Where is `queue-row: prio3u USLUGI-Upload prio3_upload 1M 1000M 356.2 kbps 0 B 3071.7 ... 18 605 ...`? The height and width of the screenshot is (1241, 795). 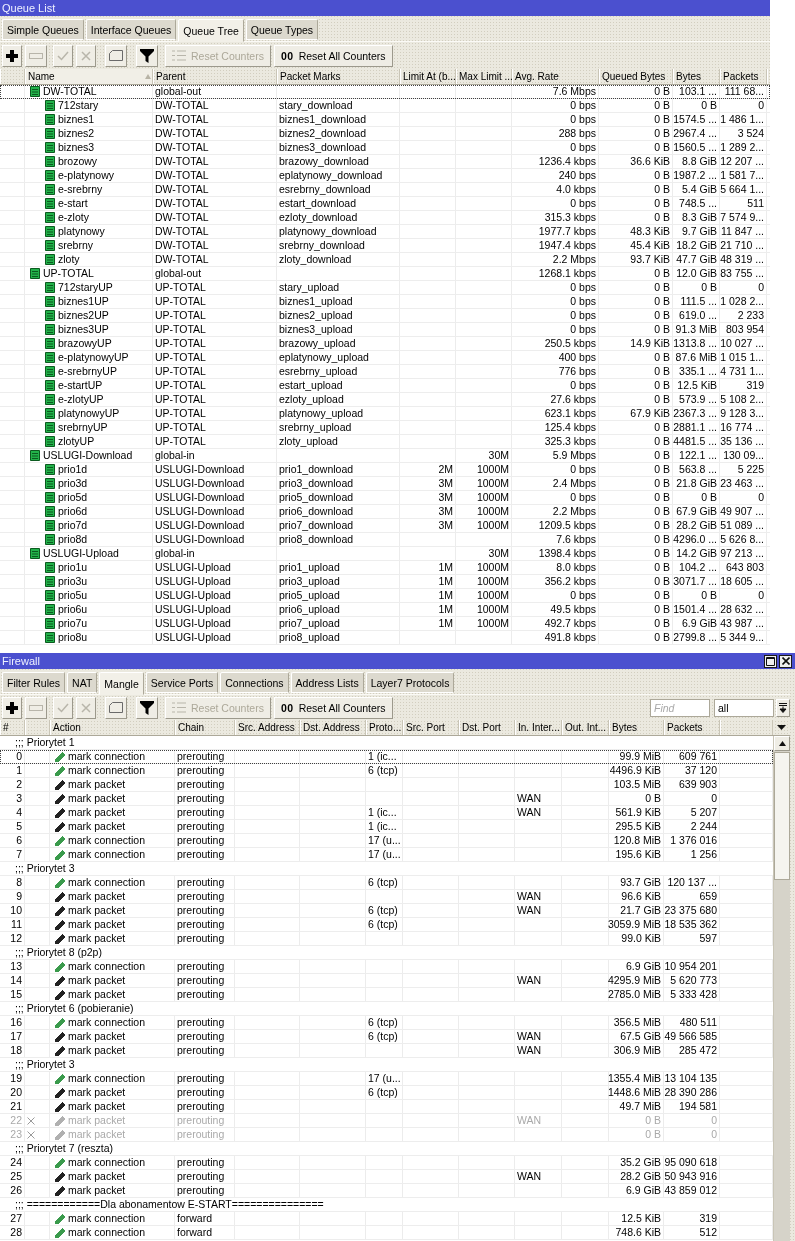
queue-row: prio3u USLUGI-Upload prio3_upload 1M 1000M 356.2 kbps 0 B 3071.7 ... 18 605 ... is located at coordinates (385, 582).